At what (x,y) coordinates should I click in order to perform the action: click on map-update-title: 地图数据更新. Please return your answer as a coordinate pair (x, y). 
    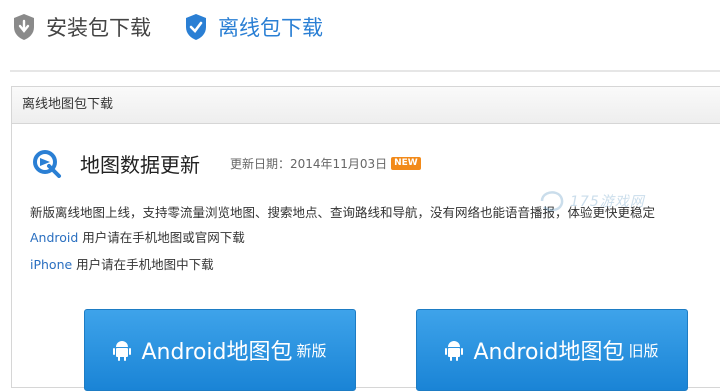
    Looking at the image, I should click on (140, 164).